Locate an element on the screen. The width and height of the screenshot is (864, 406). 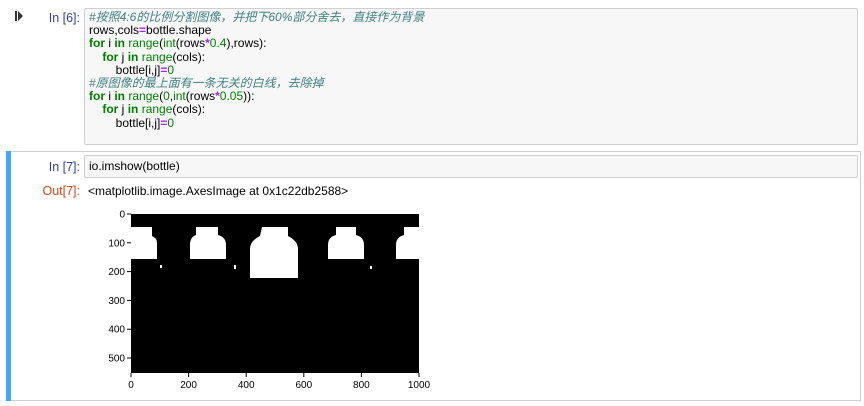
code-token: rows,cols is located at coordinates (114, 30).